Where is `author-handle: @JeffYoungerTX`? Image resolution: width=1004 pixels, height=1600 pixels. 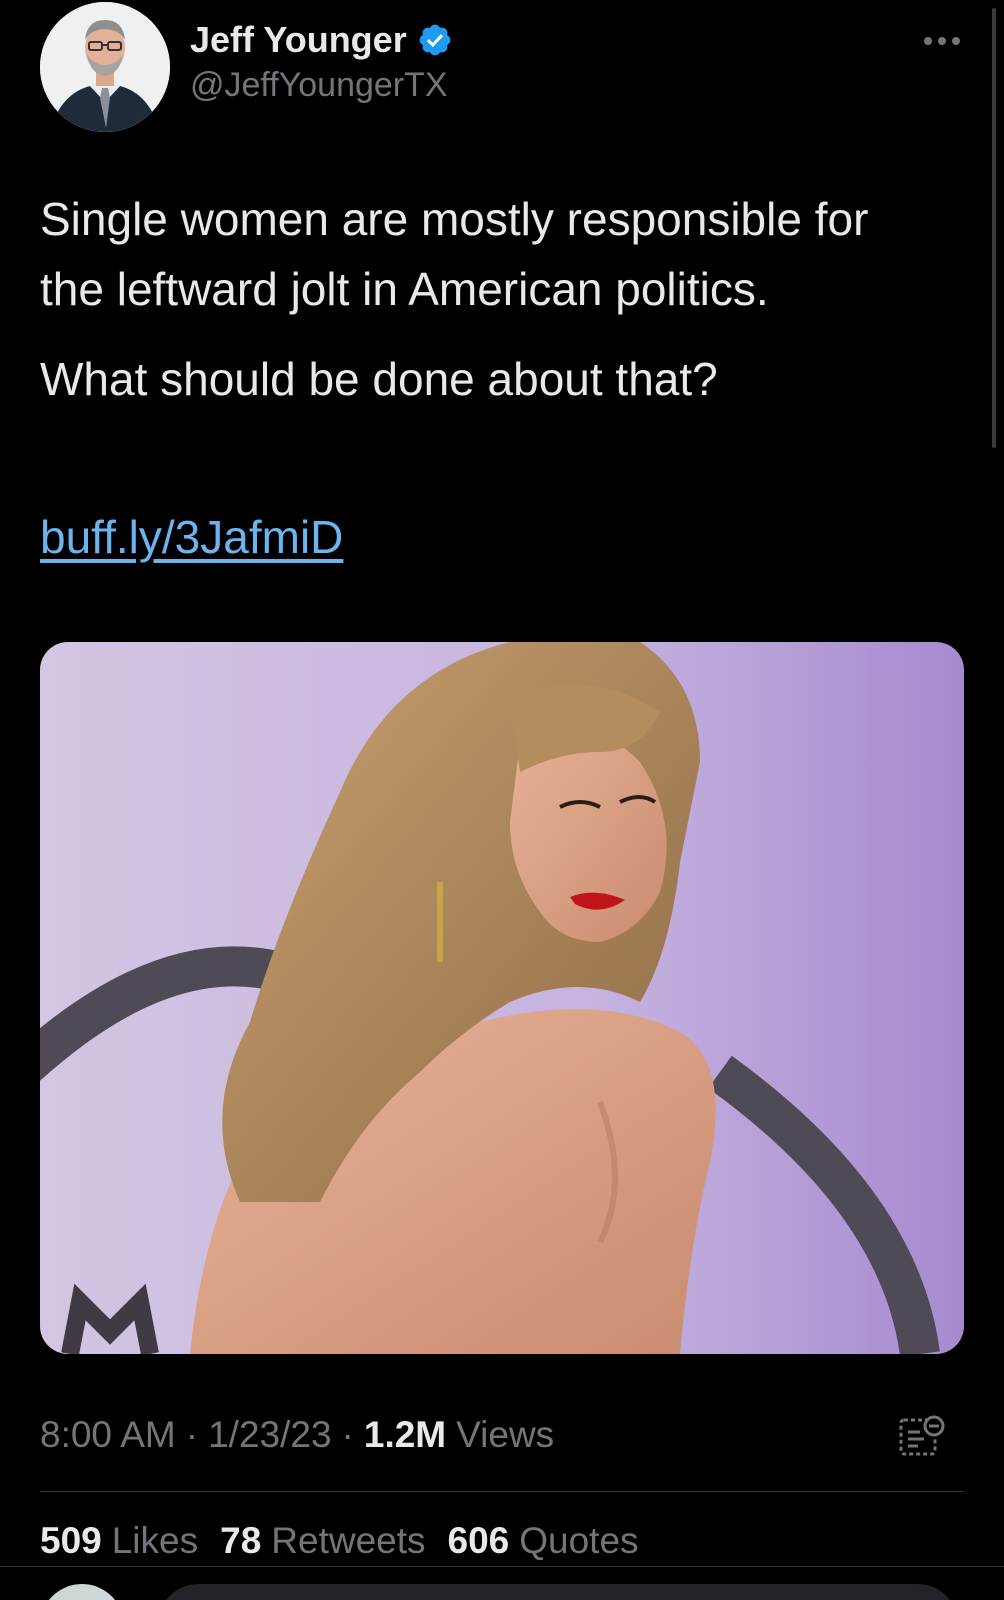
author-handle: @JeffYoungerTX is located at coordinates (321, 85).